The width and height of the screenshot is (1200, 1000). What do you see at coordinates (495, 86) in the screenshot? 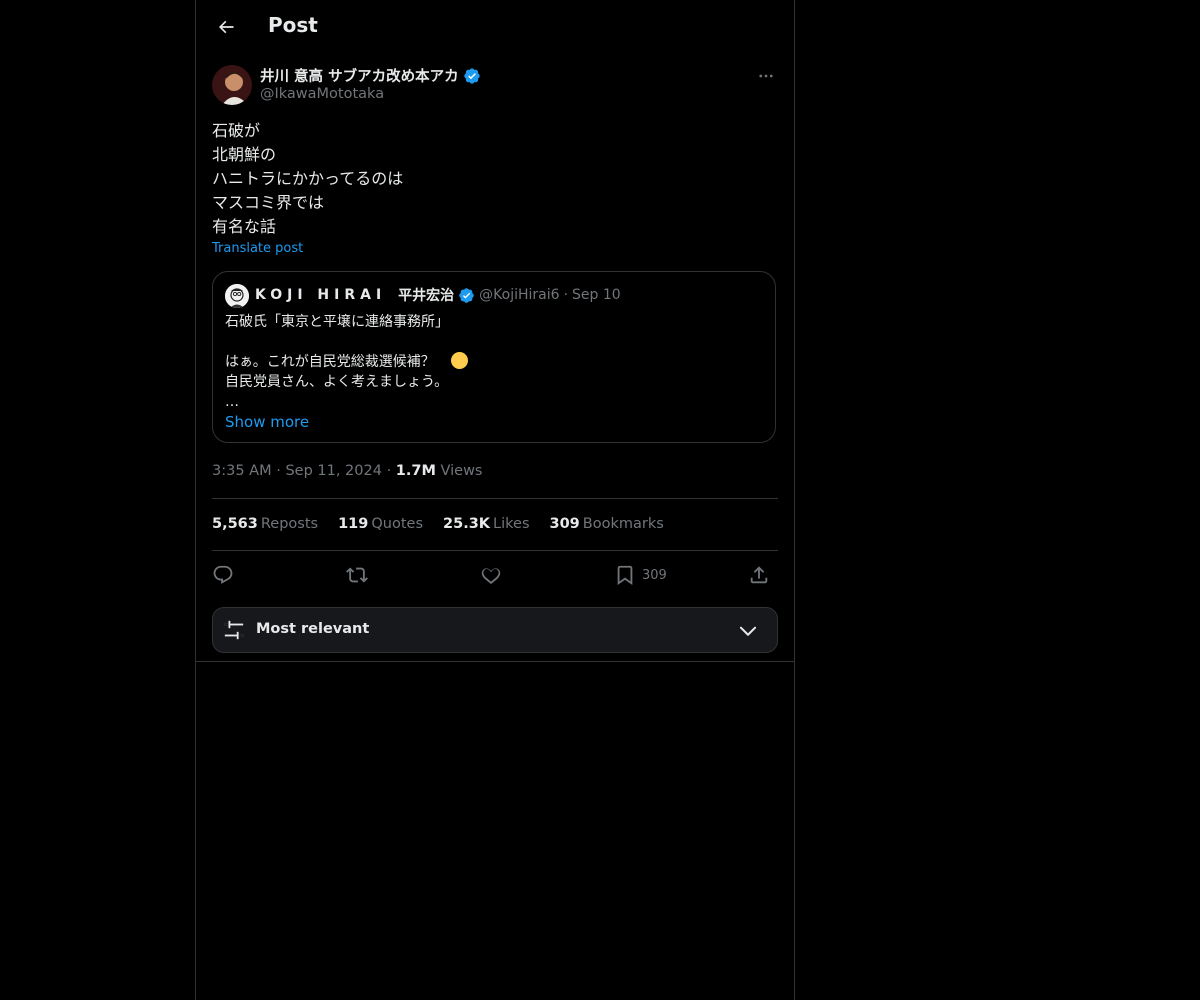
I see `post-author: 井川 意高 サブアカ改め本アカ @IkawaMototaka` at bounding box center [495, 86].